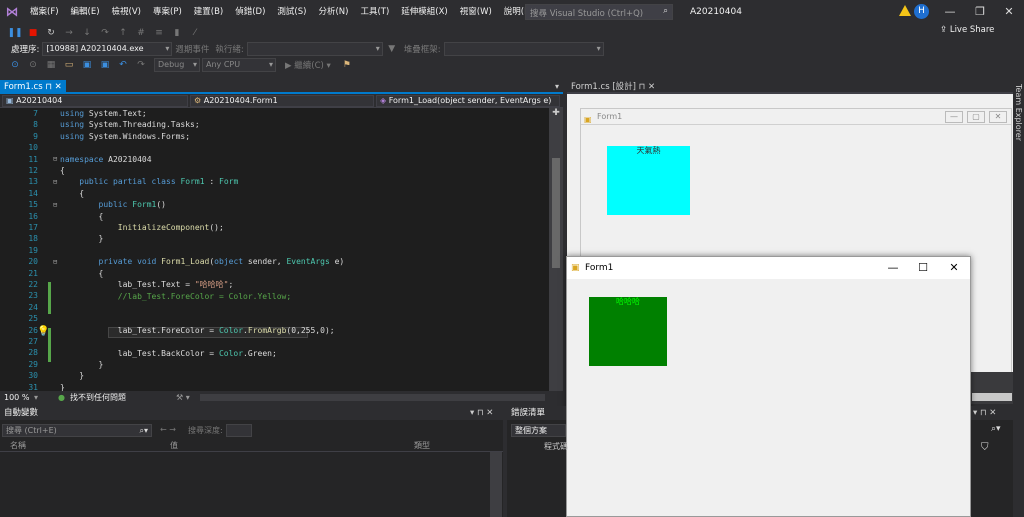 Image resolution: width=1024 pixels, height=517 pixels. I want to click on nav-arrows-icon: ← →, so click(168, 429).